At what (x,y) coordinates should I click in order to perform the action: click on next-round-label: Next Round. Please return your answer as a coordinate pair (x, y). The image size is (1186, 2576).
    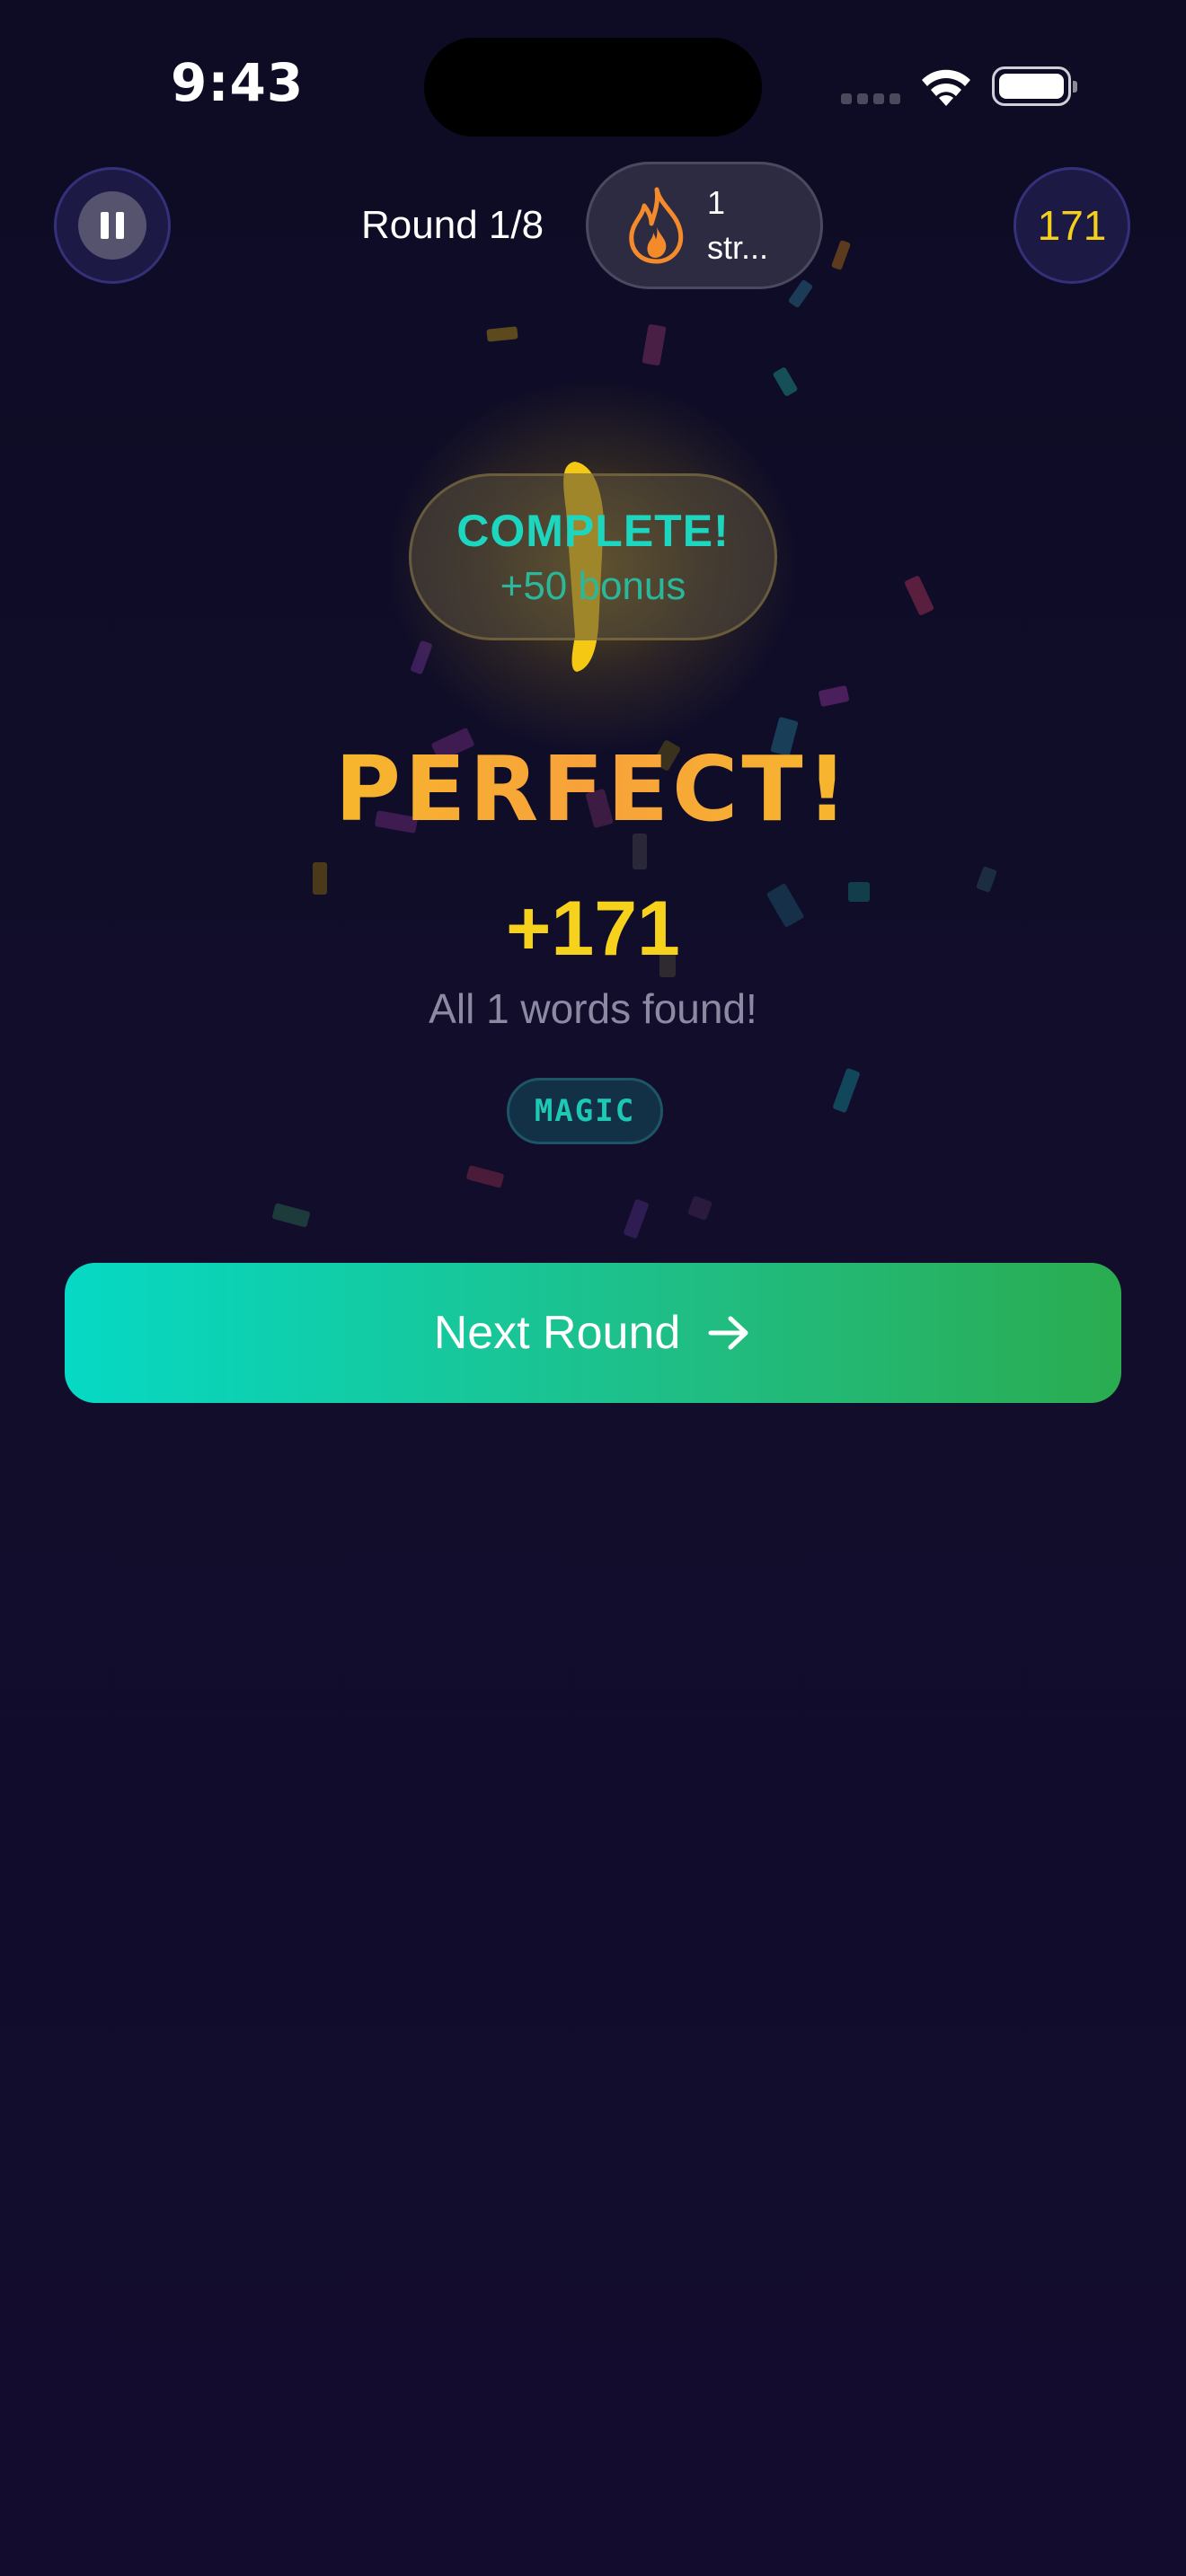
    Looking at the image, I should click on (557, 1333).